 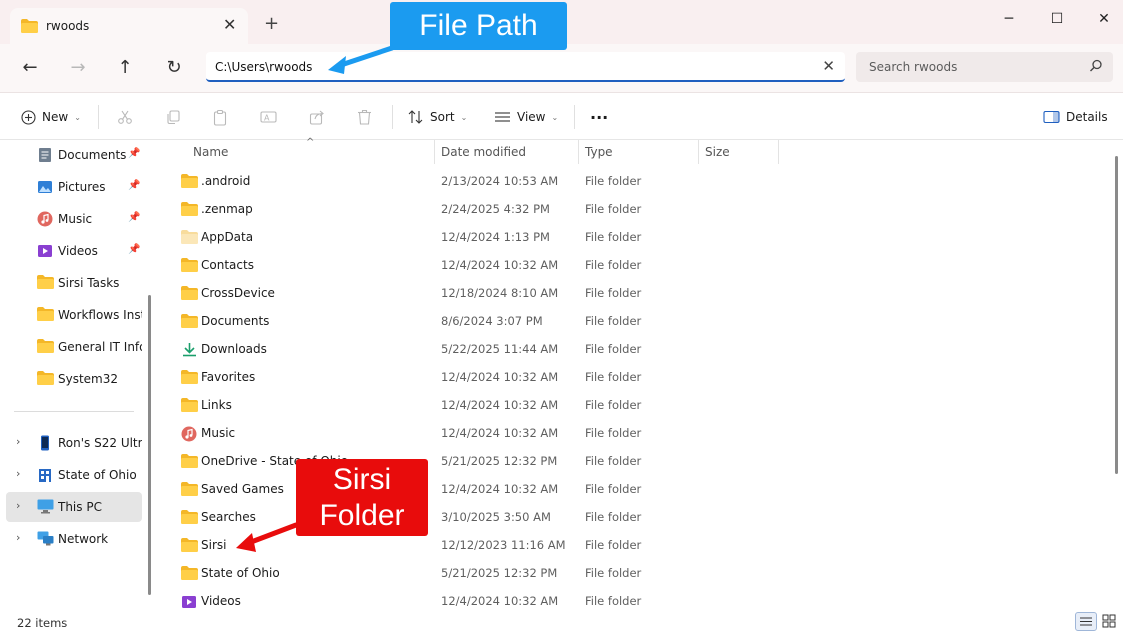 What do you see at coordinates (125, 117) in the screenshot?
I see `cut-button` at bounding box center [125, 117].